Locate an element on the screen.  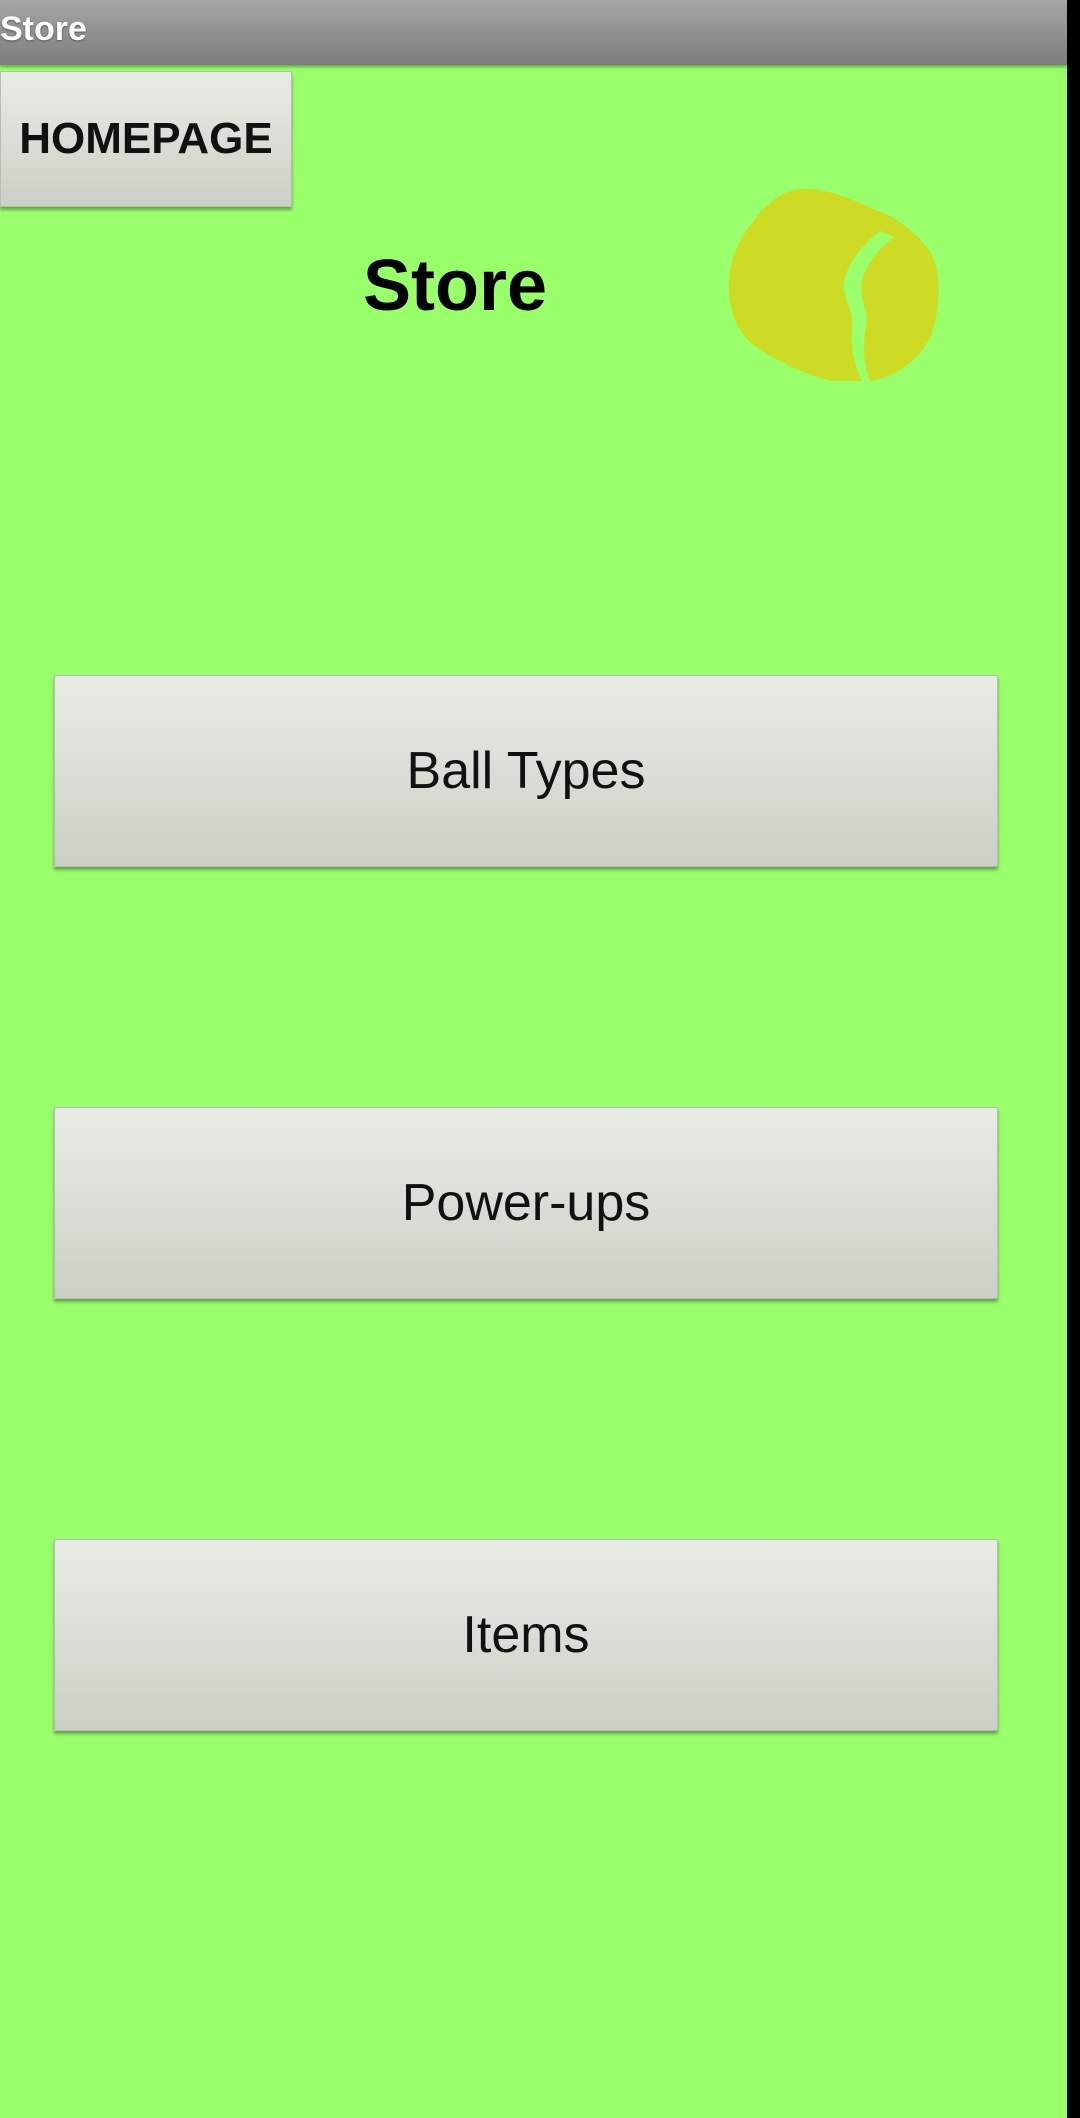
window-title: Store is located at coordinates (43, 29).